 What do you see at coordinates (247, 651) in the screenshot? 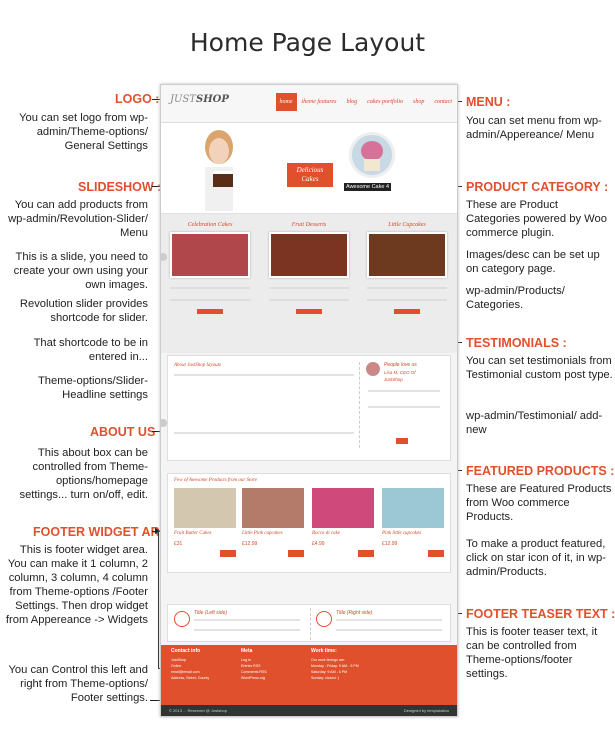
I see `footer-col-meta-title: Meta` at bounding box center [247, 651].